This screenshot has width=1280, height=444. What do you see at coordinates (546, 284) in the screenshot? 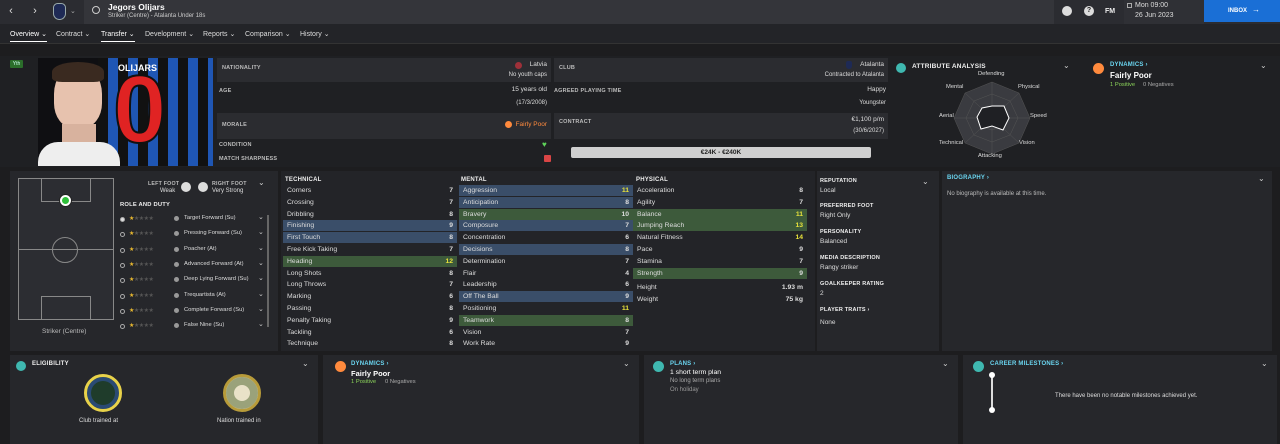
I see `attribute-row: Leadership 6` at bounding box center [546, 284].